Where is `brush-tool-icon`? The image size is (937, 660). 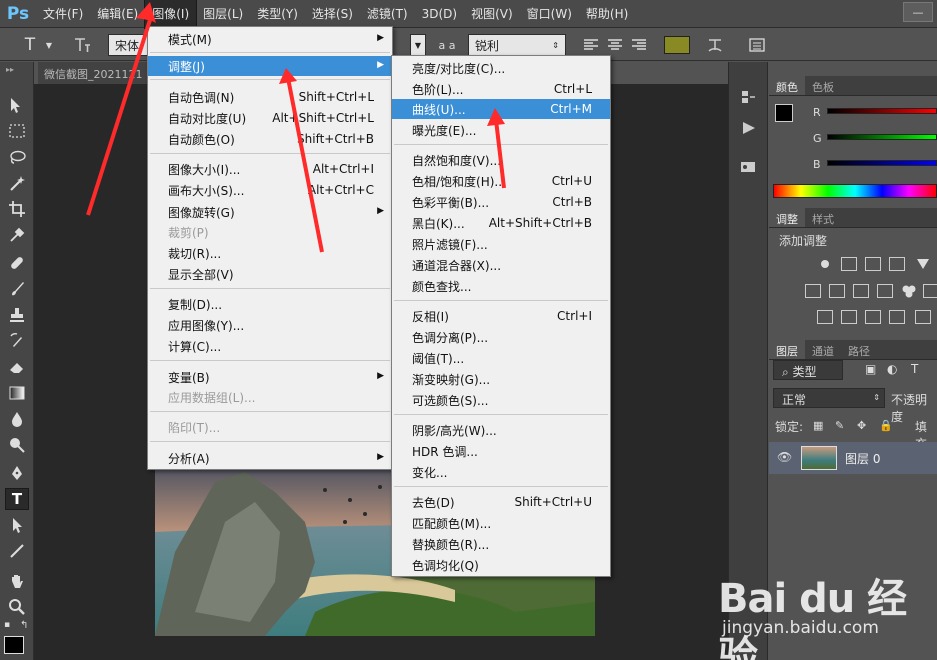
brush-tool-icon is located at coordinates (17, 289).